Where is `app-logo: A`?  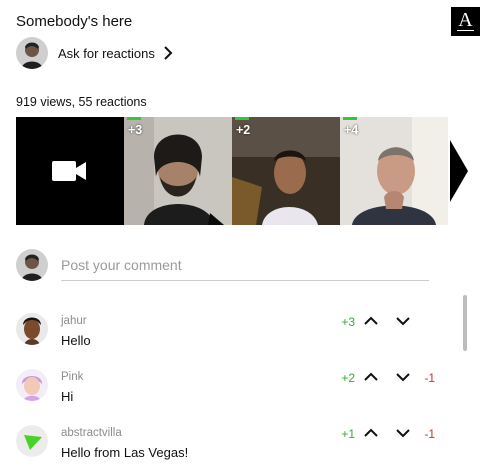 app-logo: A is located at coordinates (465, 21).